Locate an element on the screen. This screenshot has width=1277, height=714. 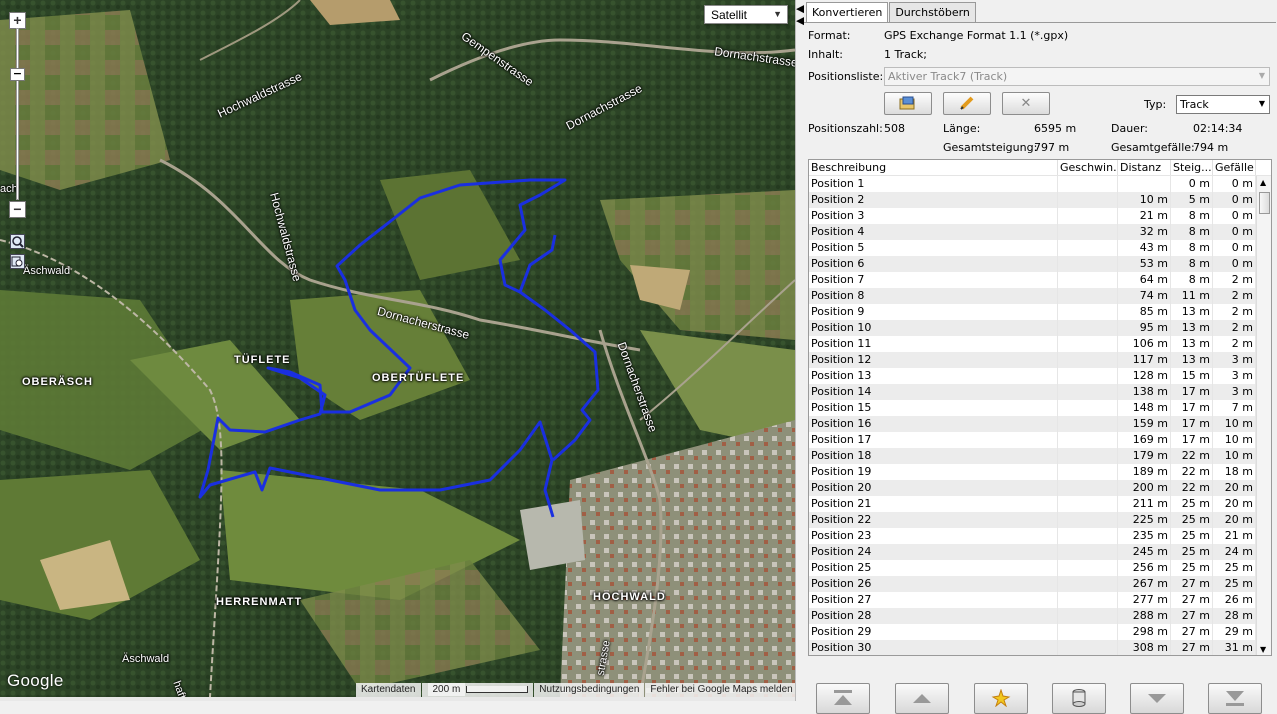
report-error-link: Fehler bei Google Maps melden is located at coordinates (720, 690).